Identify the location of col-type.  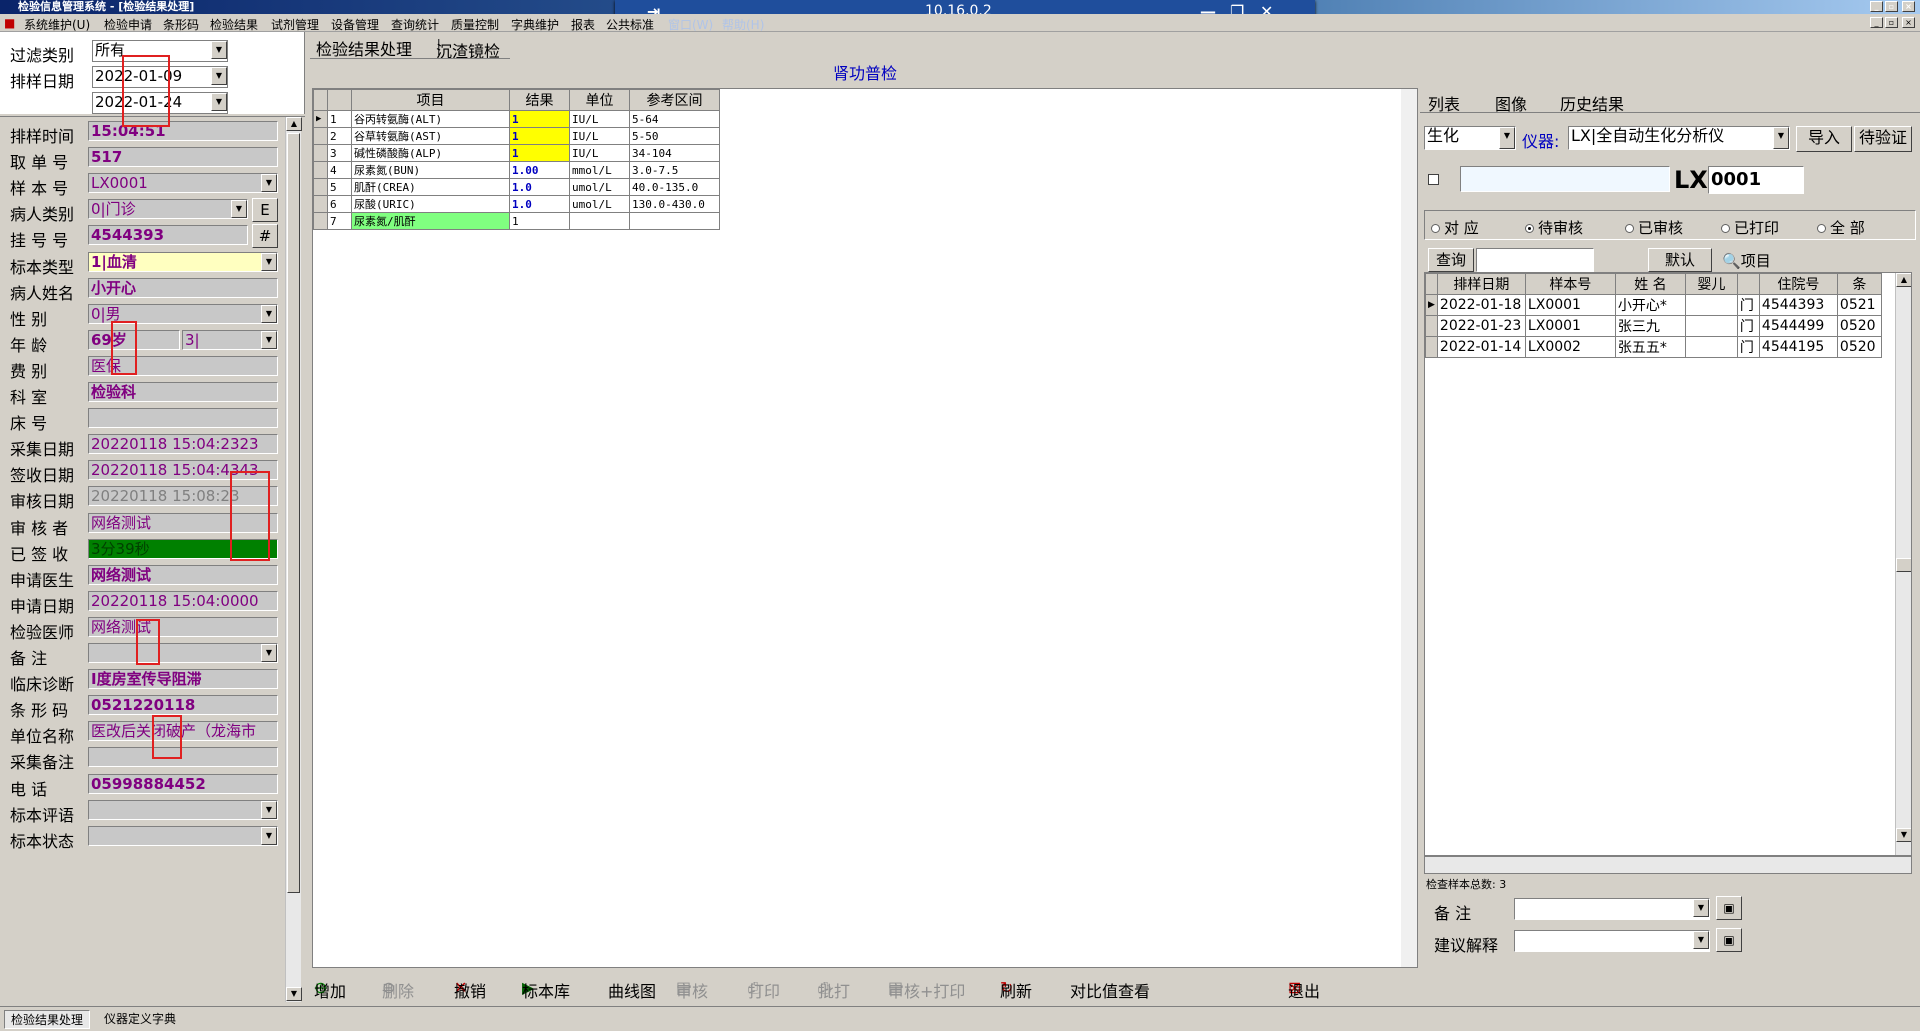
(1748, 284).